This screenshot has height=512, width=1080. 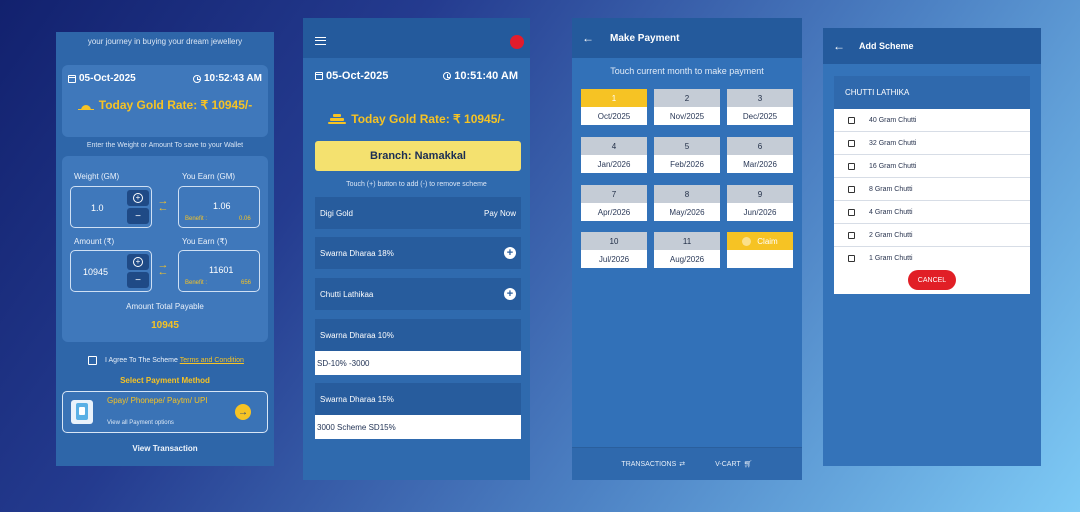 What do you see at coordinates (893, 120) in the screenshot?
I see `option-label: 40 Gram Chutti` at bounding box center [893, 120].